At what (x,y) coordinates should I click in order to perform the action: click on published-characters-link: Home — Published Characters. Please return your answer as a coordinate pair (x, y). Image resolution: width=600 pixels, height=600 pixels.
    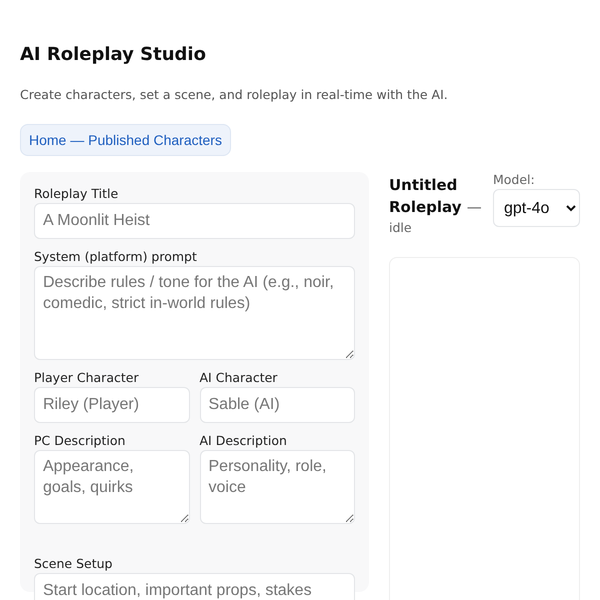
    Looking at the image, I should click on (125, 140).